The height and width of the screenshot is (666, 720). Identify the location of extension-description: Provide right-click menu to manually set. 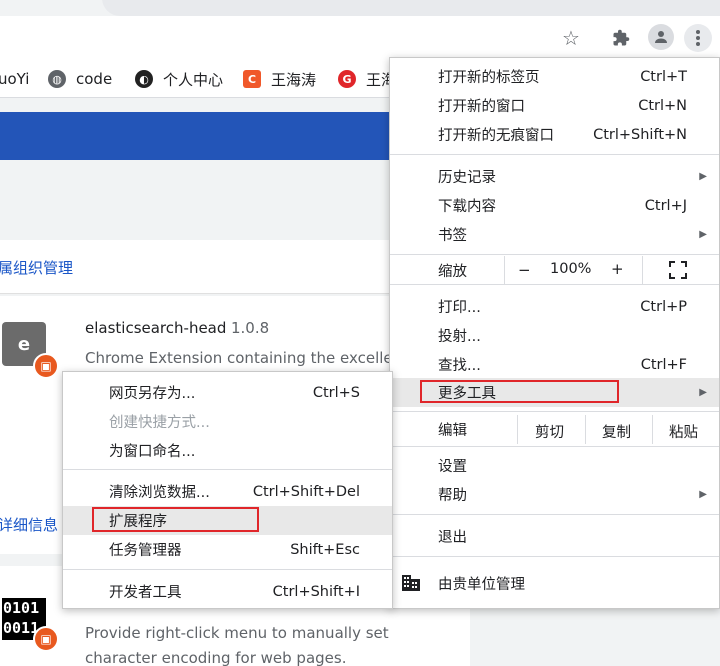
(237, 633).